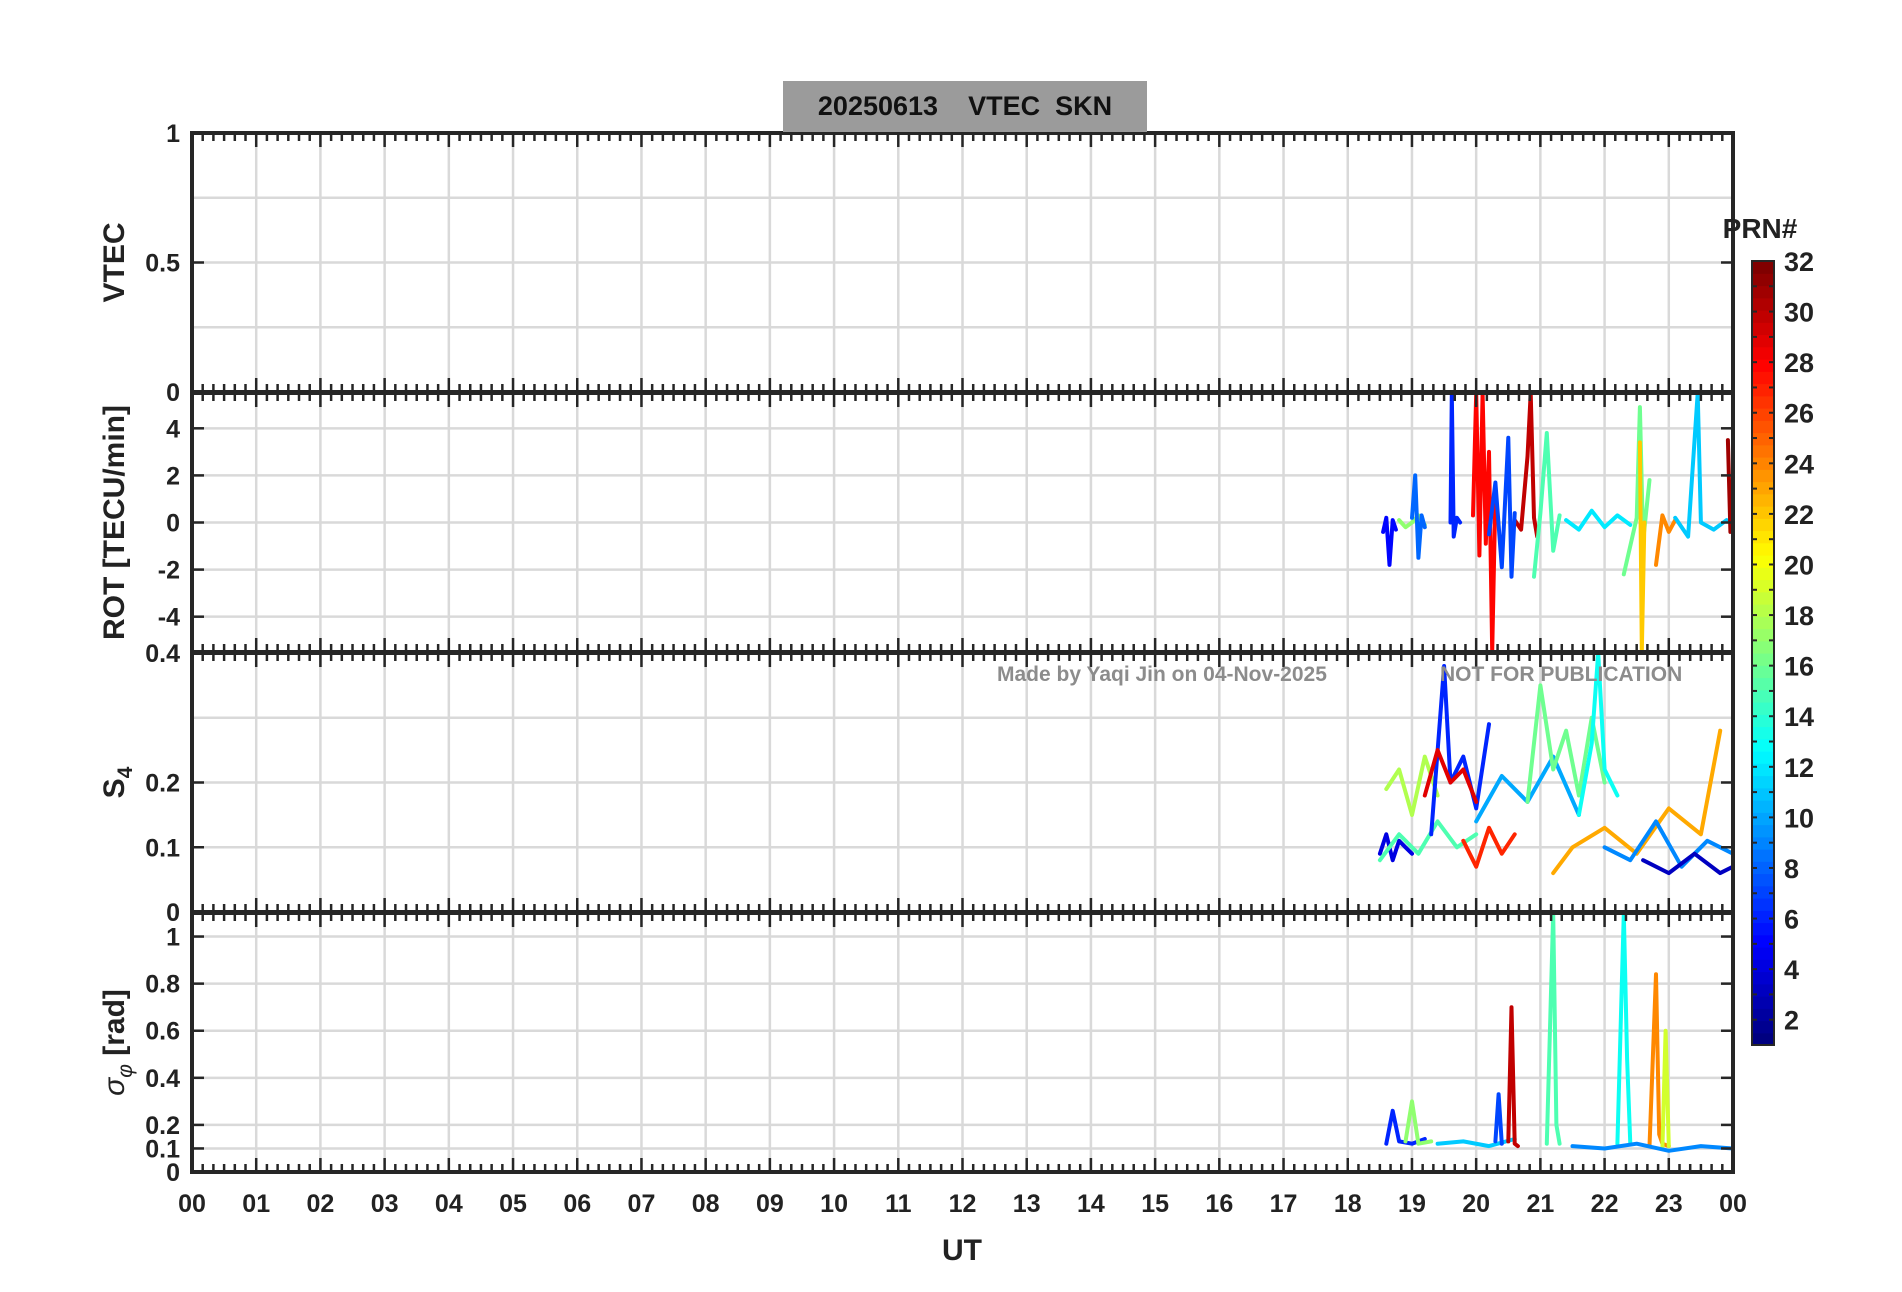 The image size is (1902, 1292). What do you see at coordinates (449, 1204) in the screenshot?
I see `x-tick-label: 04` at bounding box center [449, 1204].